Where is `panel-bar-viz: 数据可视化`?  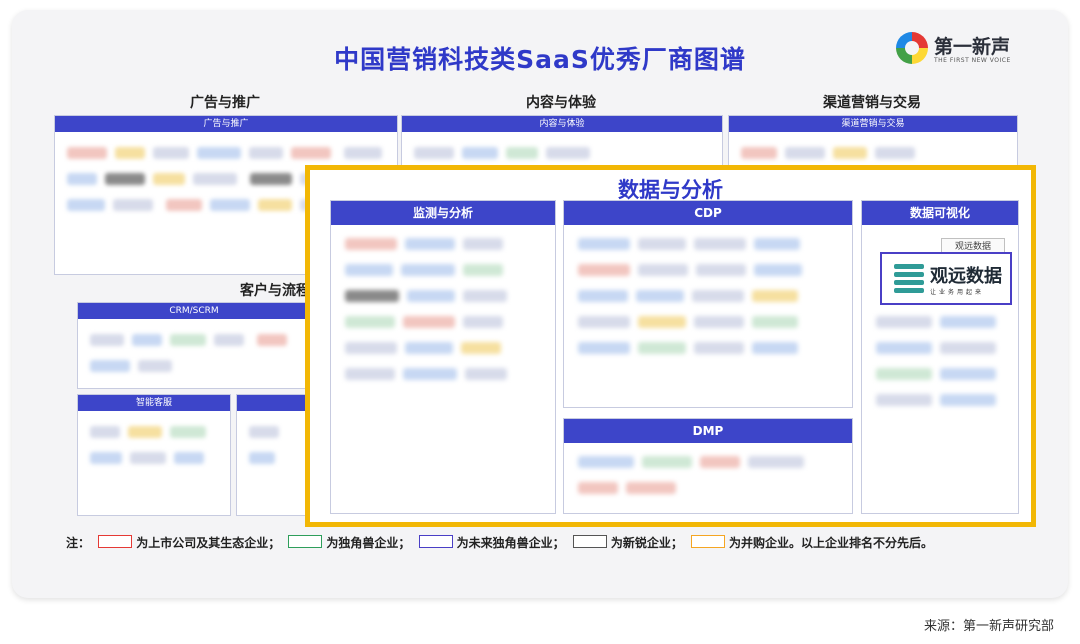
panel-bar-viz: 数据可视化 is located at coordinates (940, 213).